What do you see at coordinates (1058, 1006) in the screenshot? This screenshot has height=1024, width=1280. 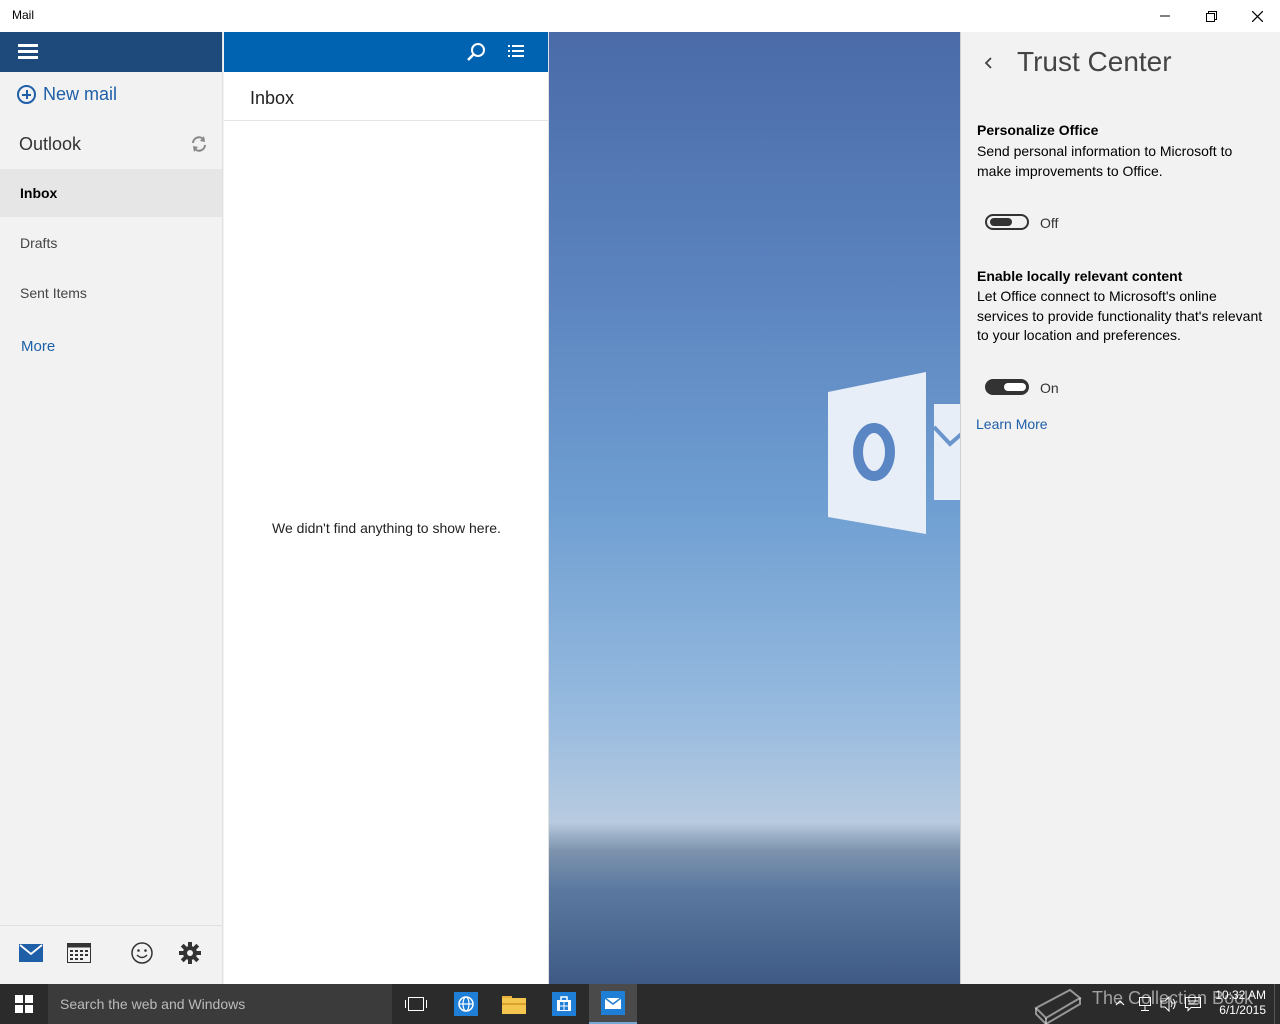 I see `book-logo-icon` at bounding box center [1058, 1006].